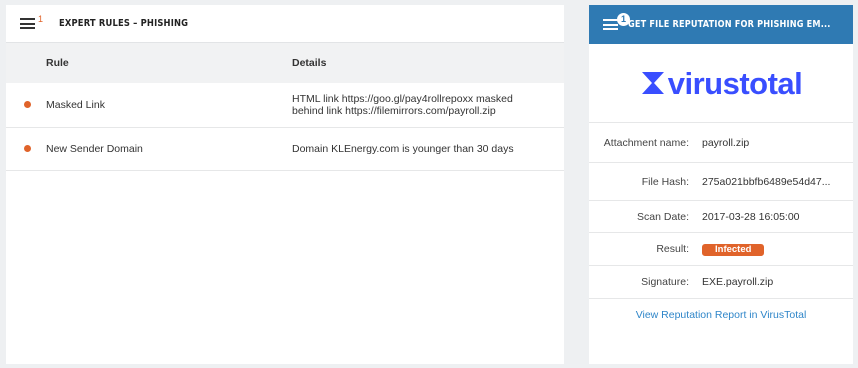 This screenshot has width=858, height=368. What do you see at coordinates (665, 181) in the screenshot?
I see `file-hash-label: File Hash:` at bounding box center [665, 181].